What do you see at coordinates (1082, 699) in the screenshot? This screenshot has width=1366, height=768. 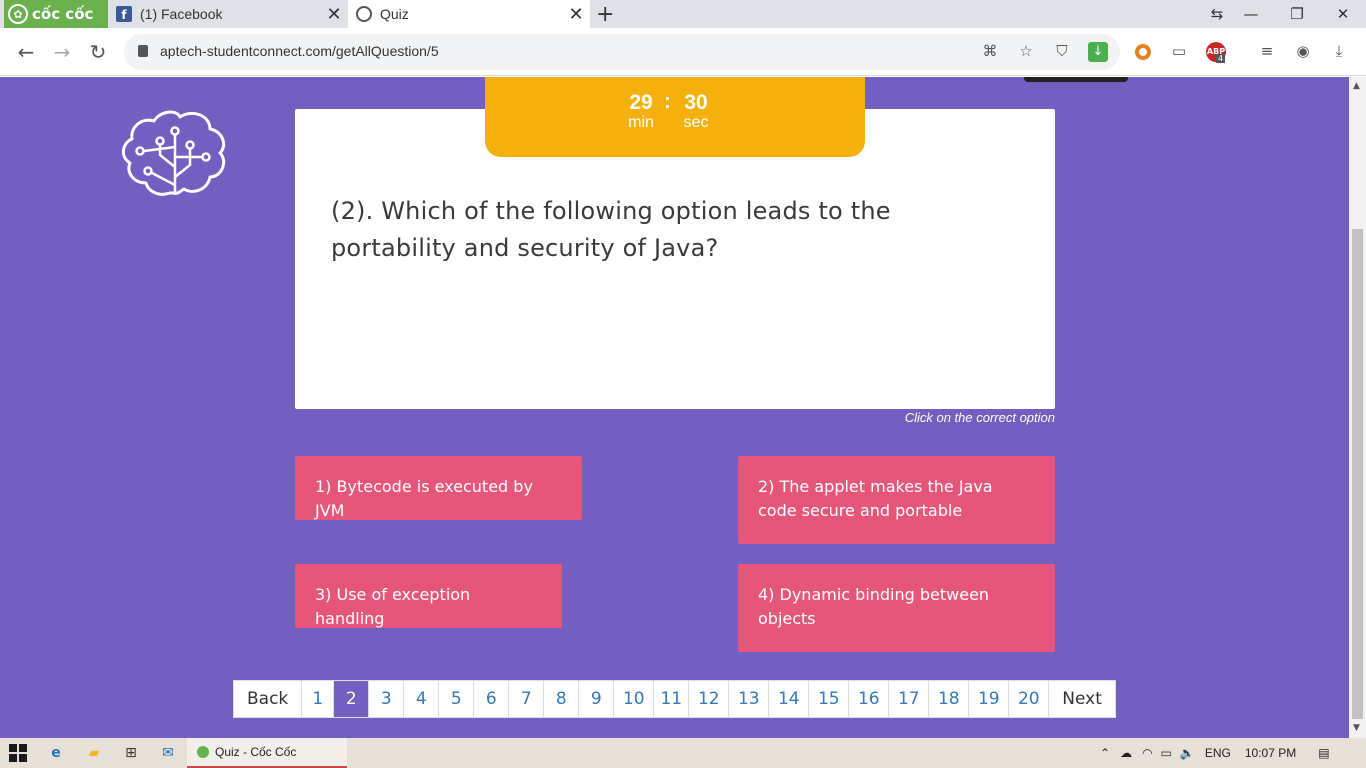 I see `next-button: Next` at bounding box center [1082, 699].